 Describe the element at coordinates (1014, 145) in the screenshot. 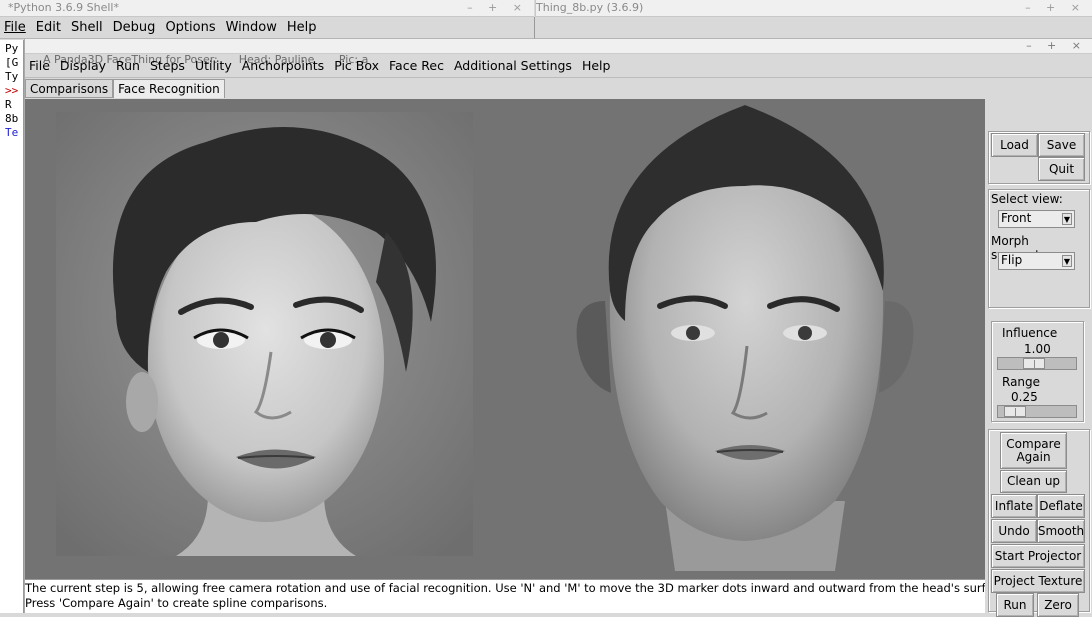

I see `load-button: Load` at that location.